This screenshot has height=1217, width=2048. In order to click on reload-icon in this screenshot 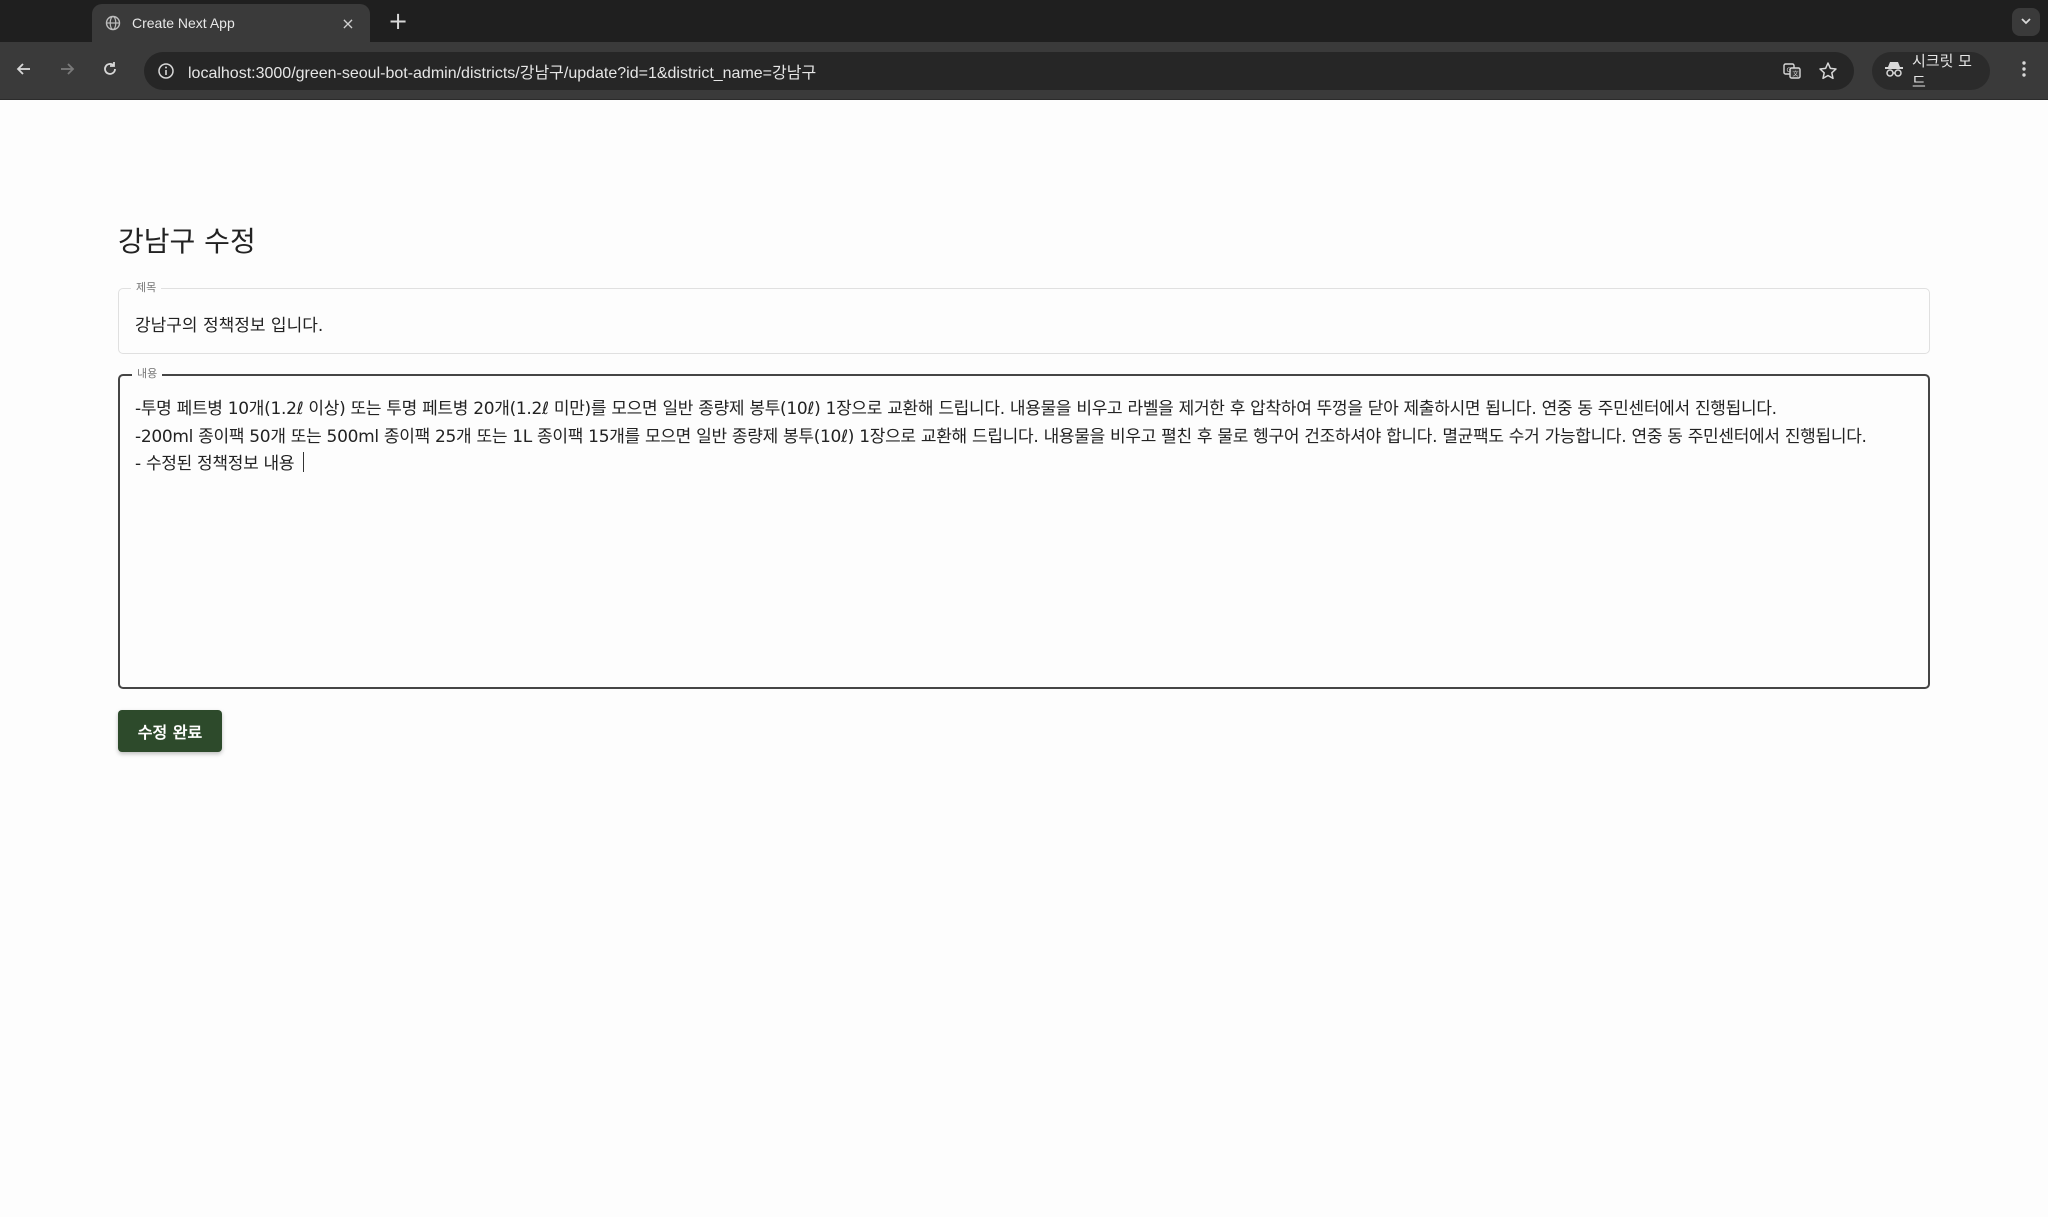, I will do `click(110, 71)`.